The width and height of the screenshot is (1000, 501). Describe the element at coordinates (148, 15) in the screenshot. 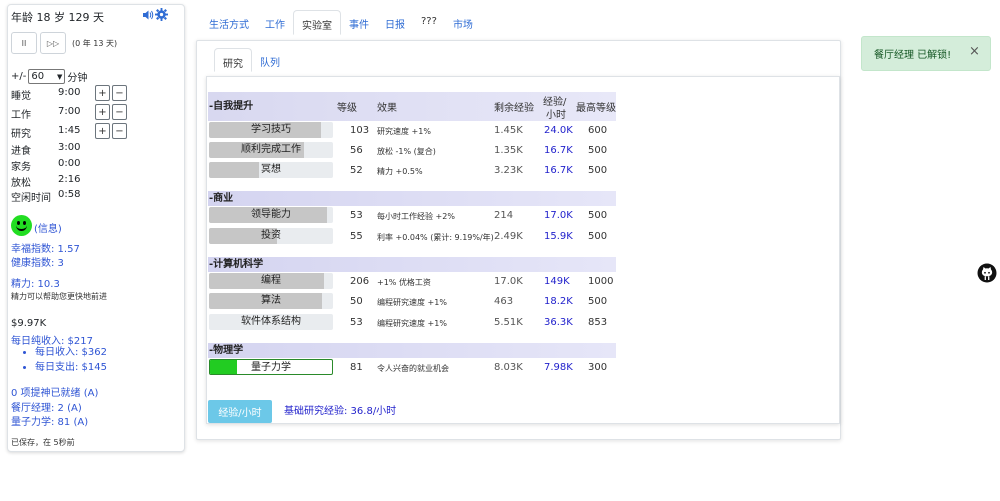

I see `speaker-icon` at that location.